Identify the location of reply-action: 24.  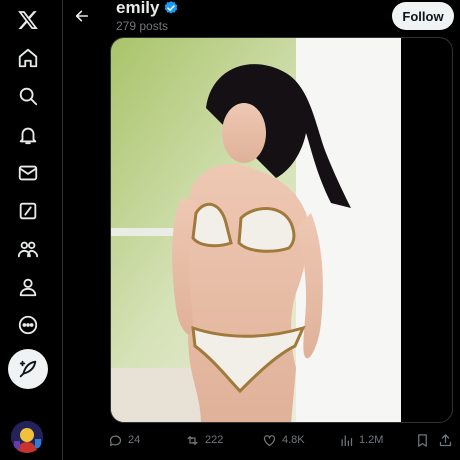
(124, 440).